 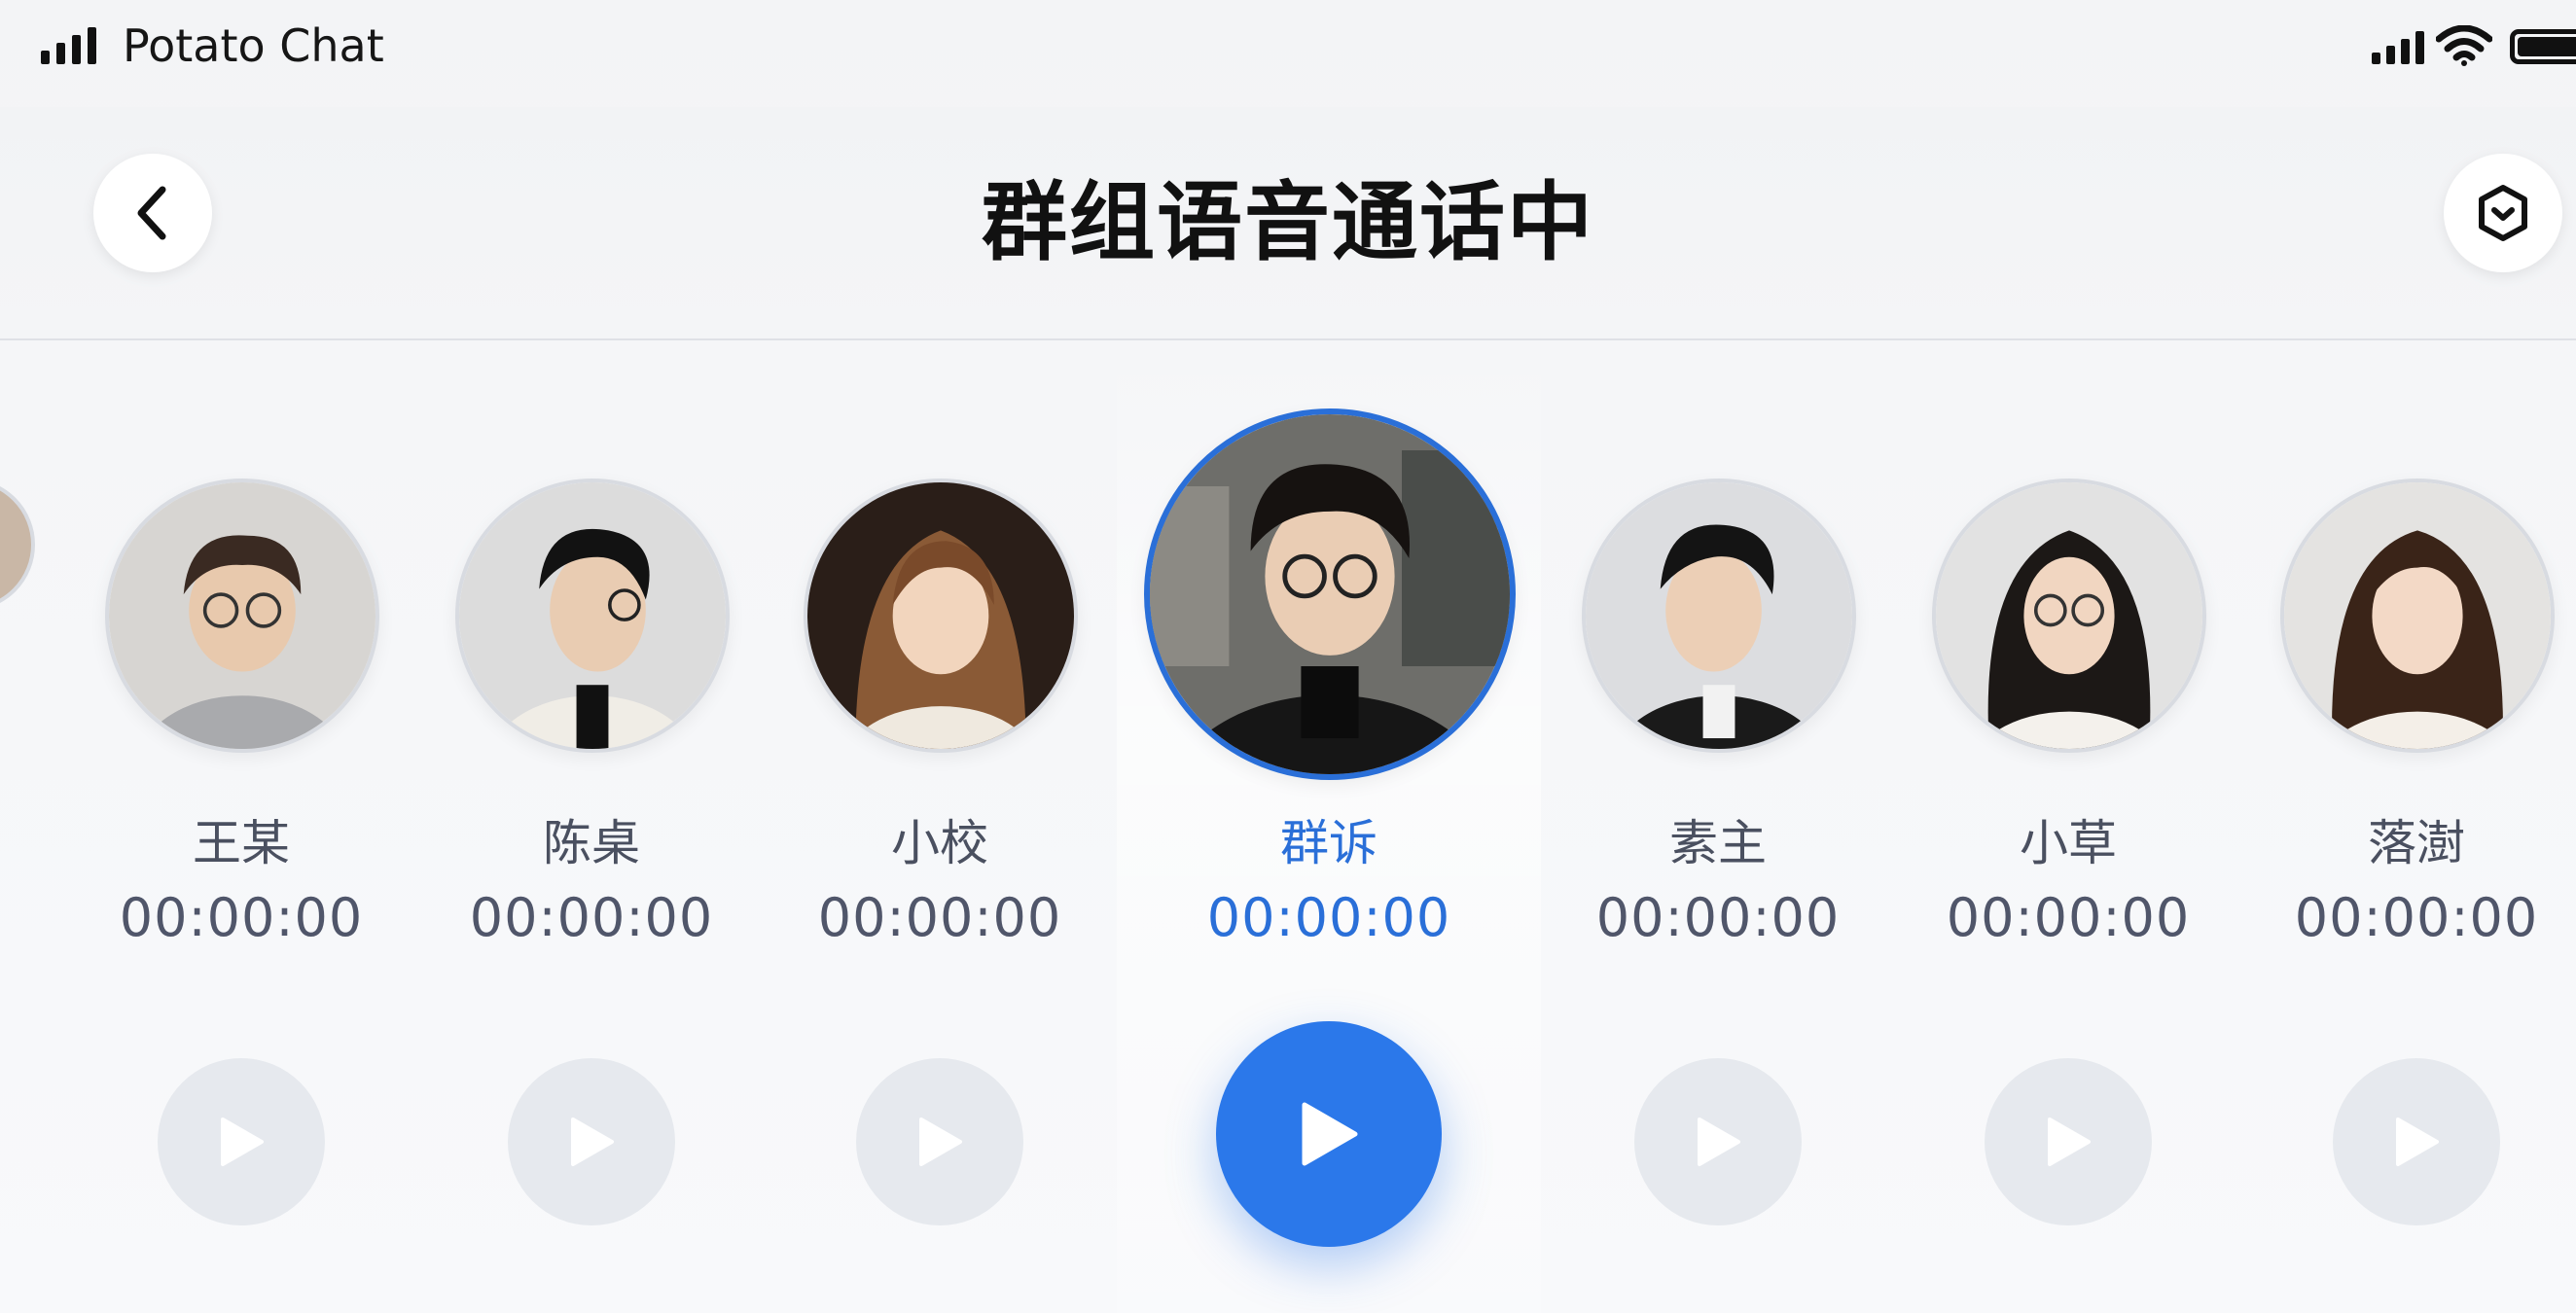 I want to click on battery-icon, so click(x=2543, y=46).